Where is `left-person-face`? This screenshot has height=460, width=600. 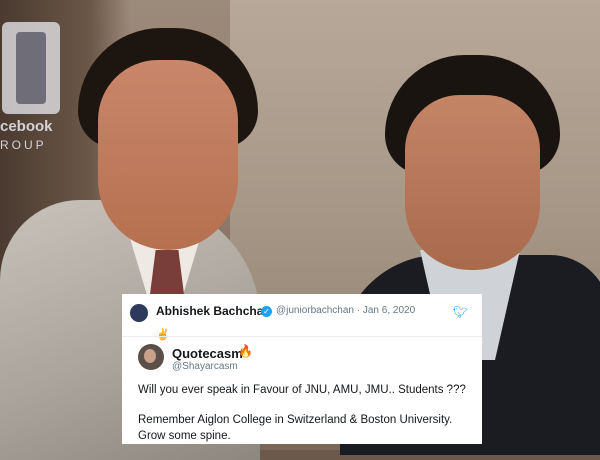 left-person-face is located at coordinates (168, 155).